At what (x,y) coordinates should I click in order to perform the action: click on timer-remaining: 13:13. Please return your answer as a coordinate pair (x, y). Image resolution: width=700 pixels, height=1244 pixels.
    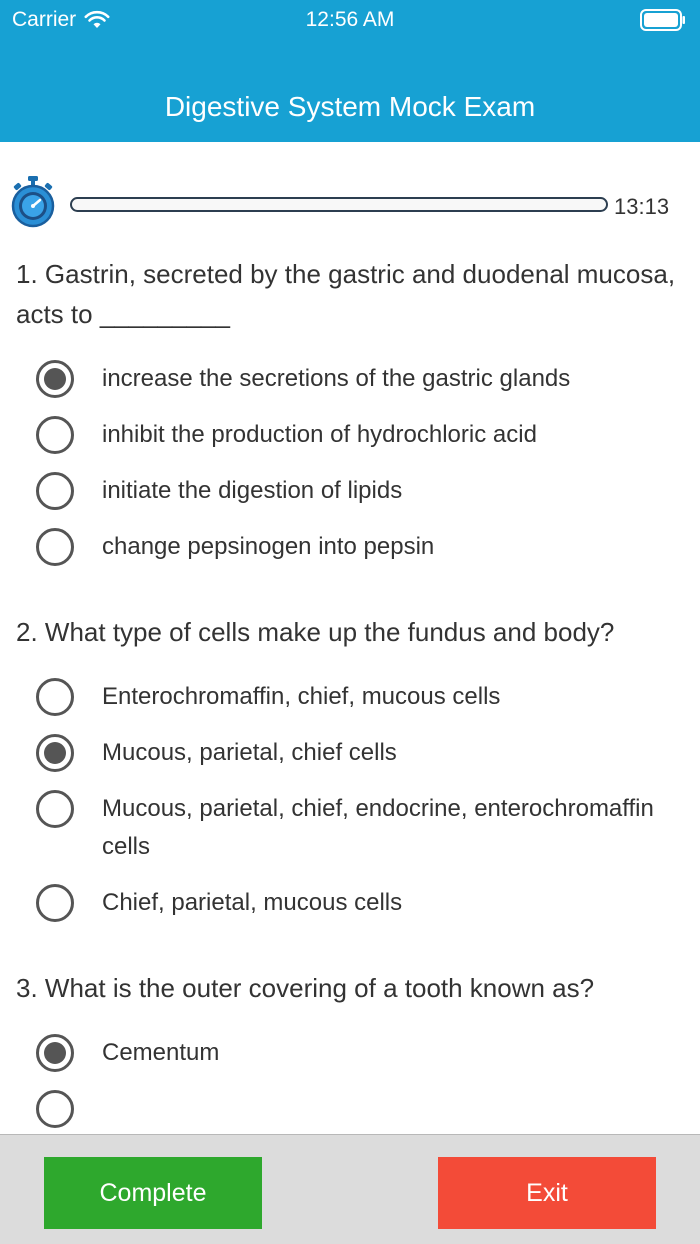
    Looking at the image, I should click on (642, 206).